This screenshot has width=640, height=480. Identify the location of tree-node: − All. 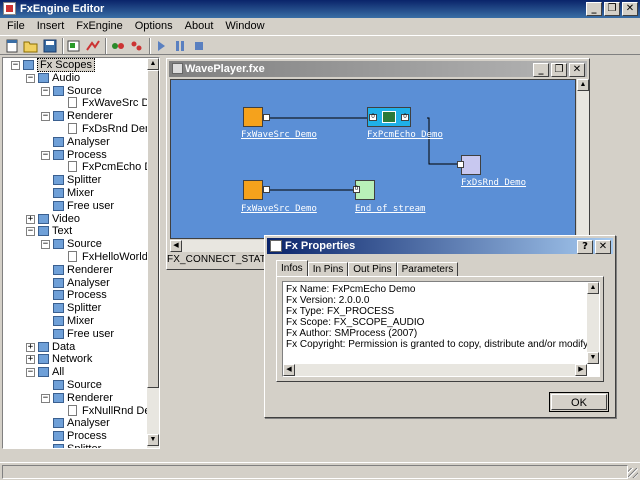
(76, 372).